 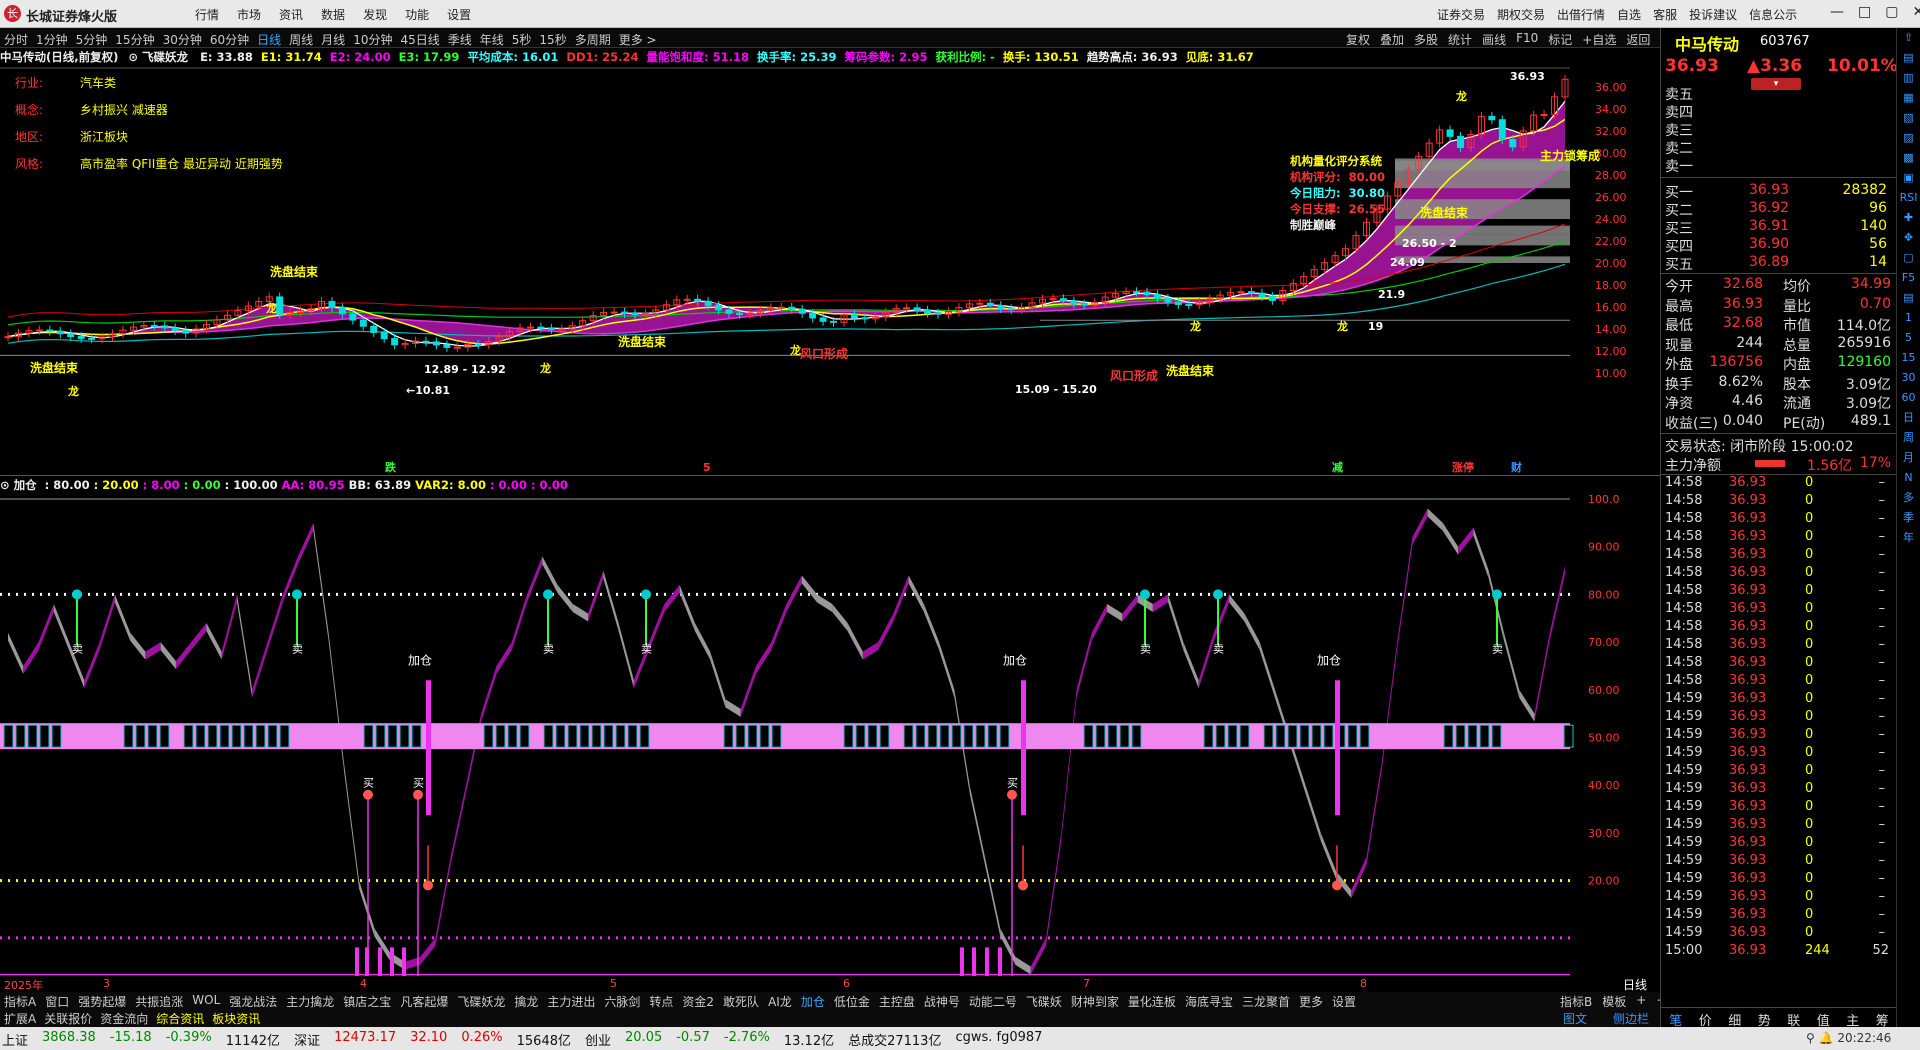 What do you see at coordinates (1908, 518) in the screenshot?
I see `sidebar-icon-24: 季` at bounding box center [1908, 518].